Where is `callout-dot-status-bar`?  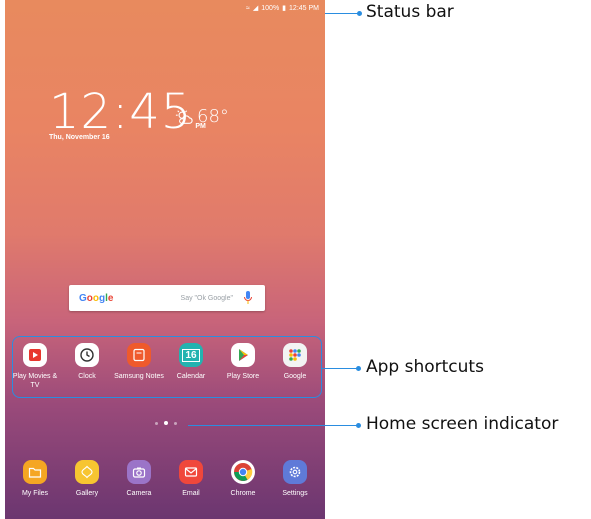 callout-dot-status-bar is located at coordinates (359, 13).